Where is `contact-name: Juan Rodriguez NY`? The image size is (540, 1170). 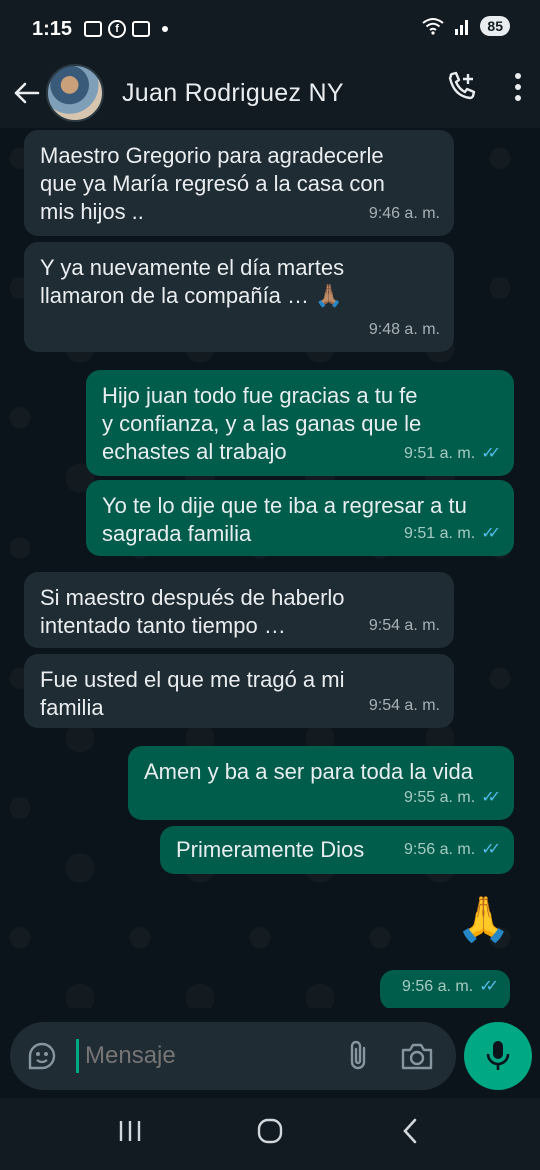 contact-name: Juan Rodriguez NY is located at coordinates (233, 93).